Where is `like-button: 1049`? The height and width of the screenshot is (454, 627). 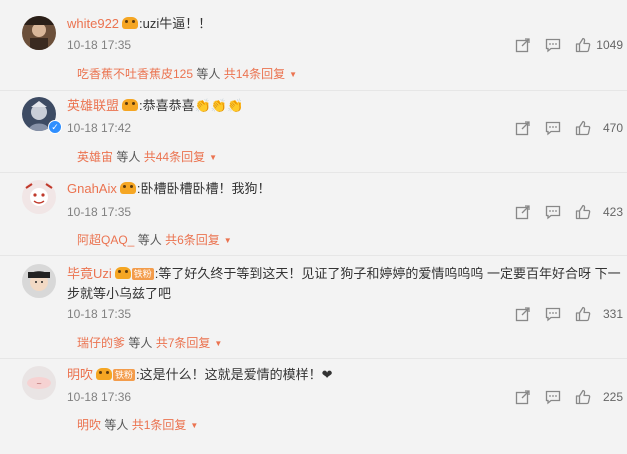 like-button: 1049 is located at coordinates (599, 45).